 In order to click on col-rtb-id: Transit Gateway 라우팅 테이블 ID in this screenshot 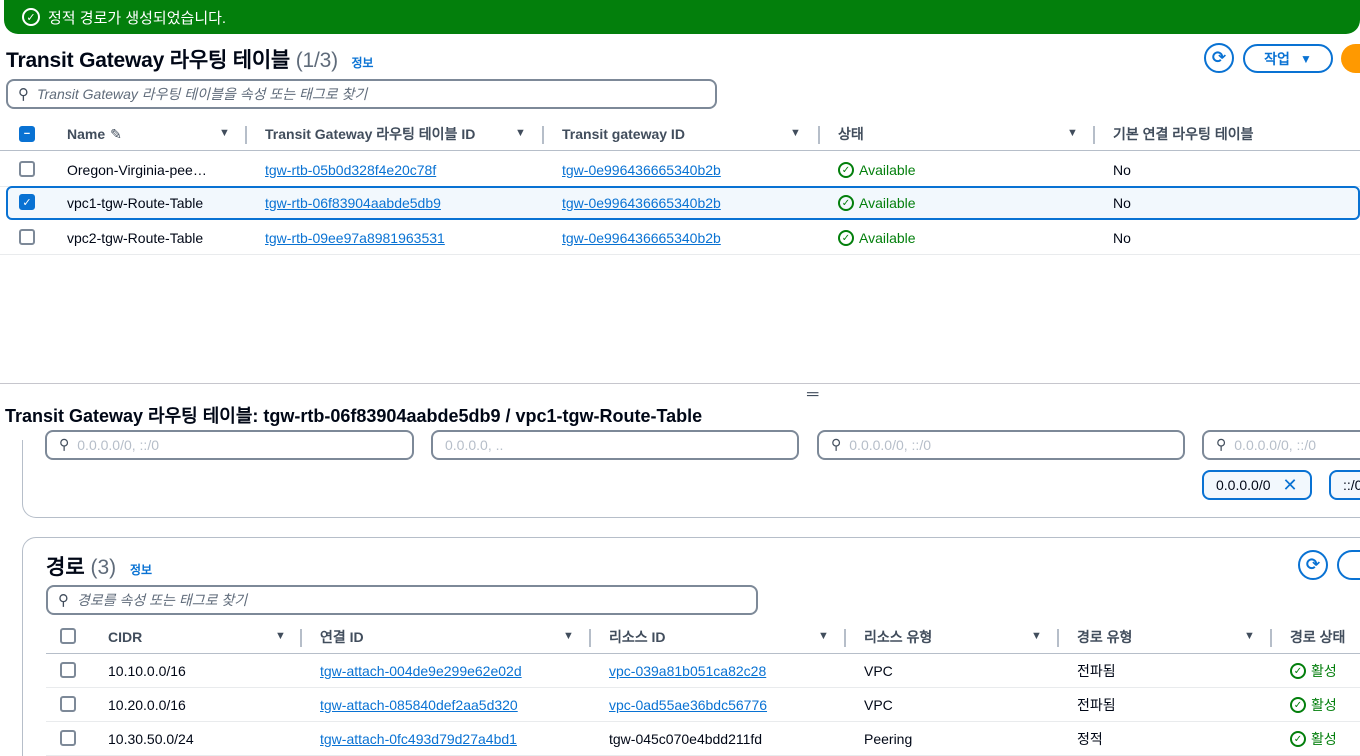, I will do `click(370, 134)`.